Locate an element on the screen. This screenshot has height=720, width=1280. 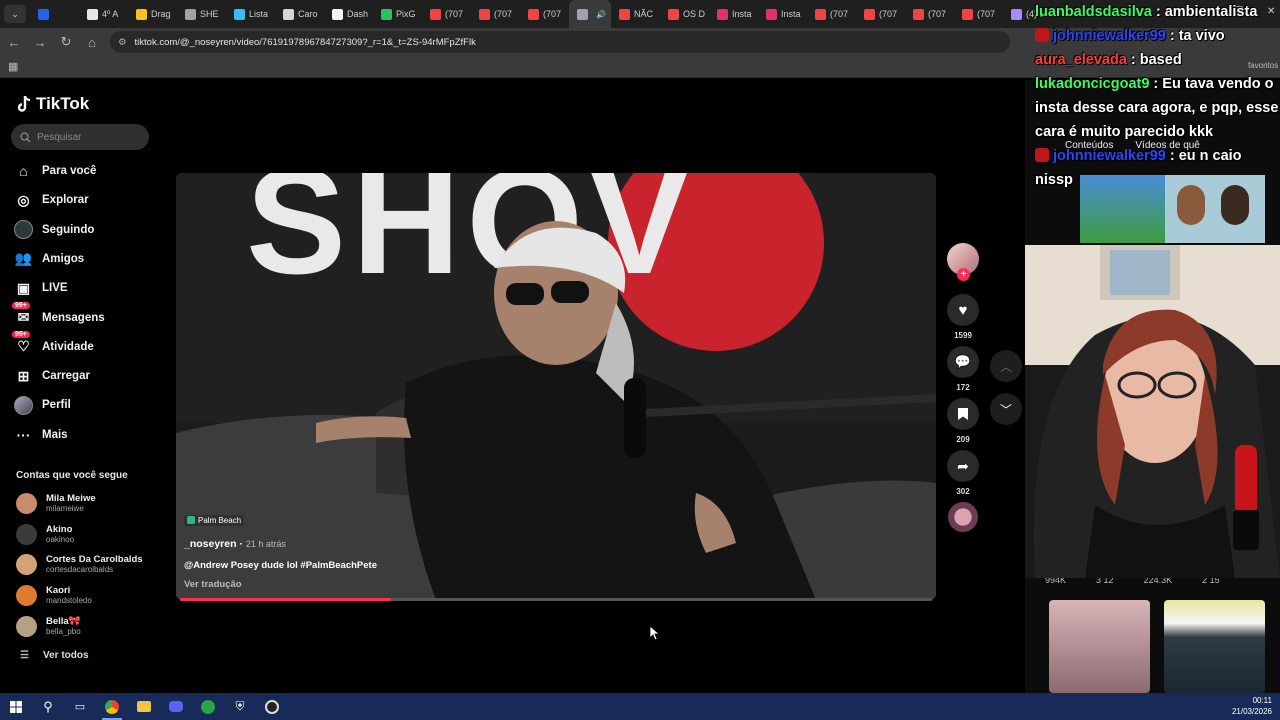
browser-tab: 4º A is located at coordinates (103, 14).